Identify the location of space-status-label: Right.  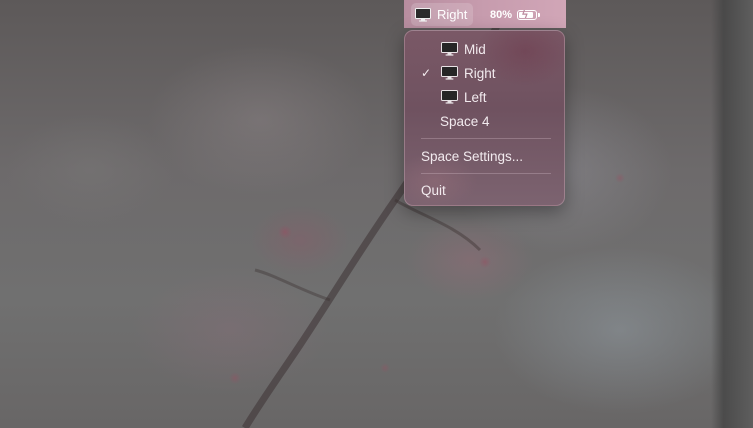
(452, 14).